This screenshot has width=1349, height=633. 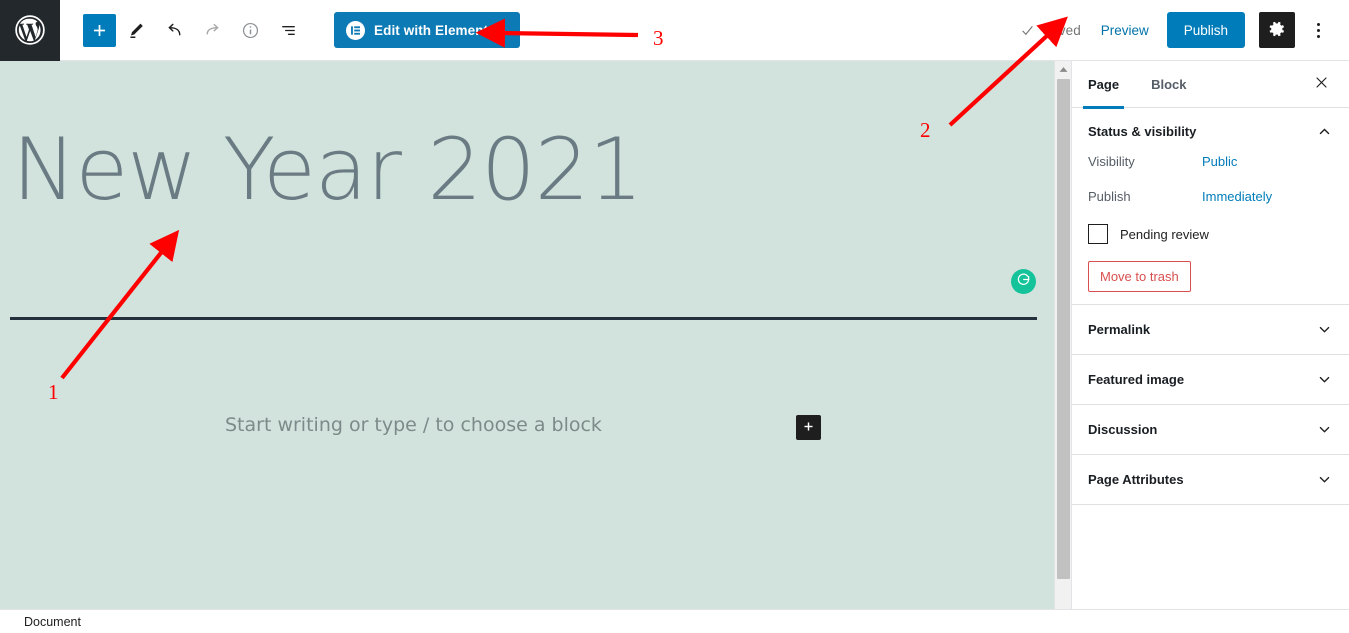 I want to click on discussion-label: Discussion, so click(x=1123, y=429).